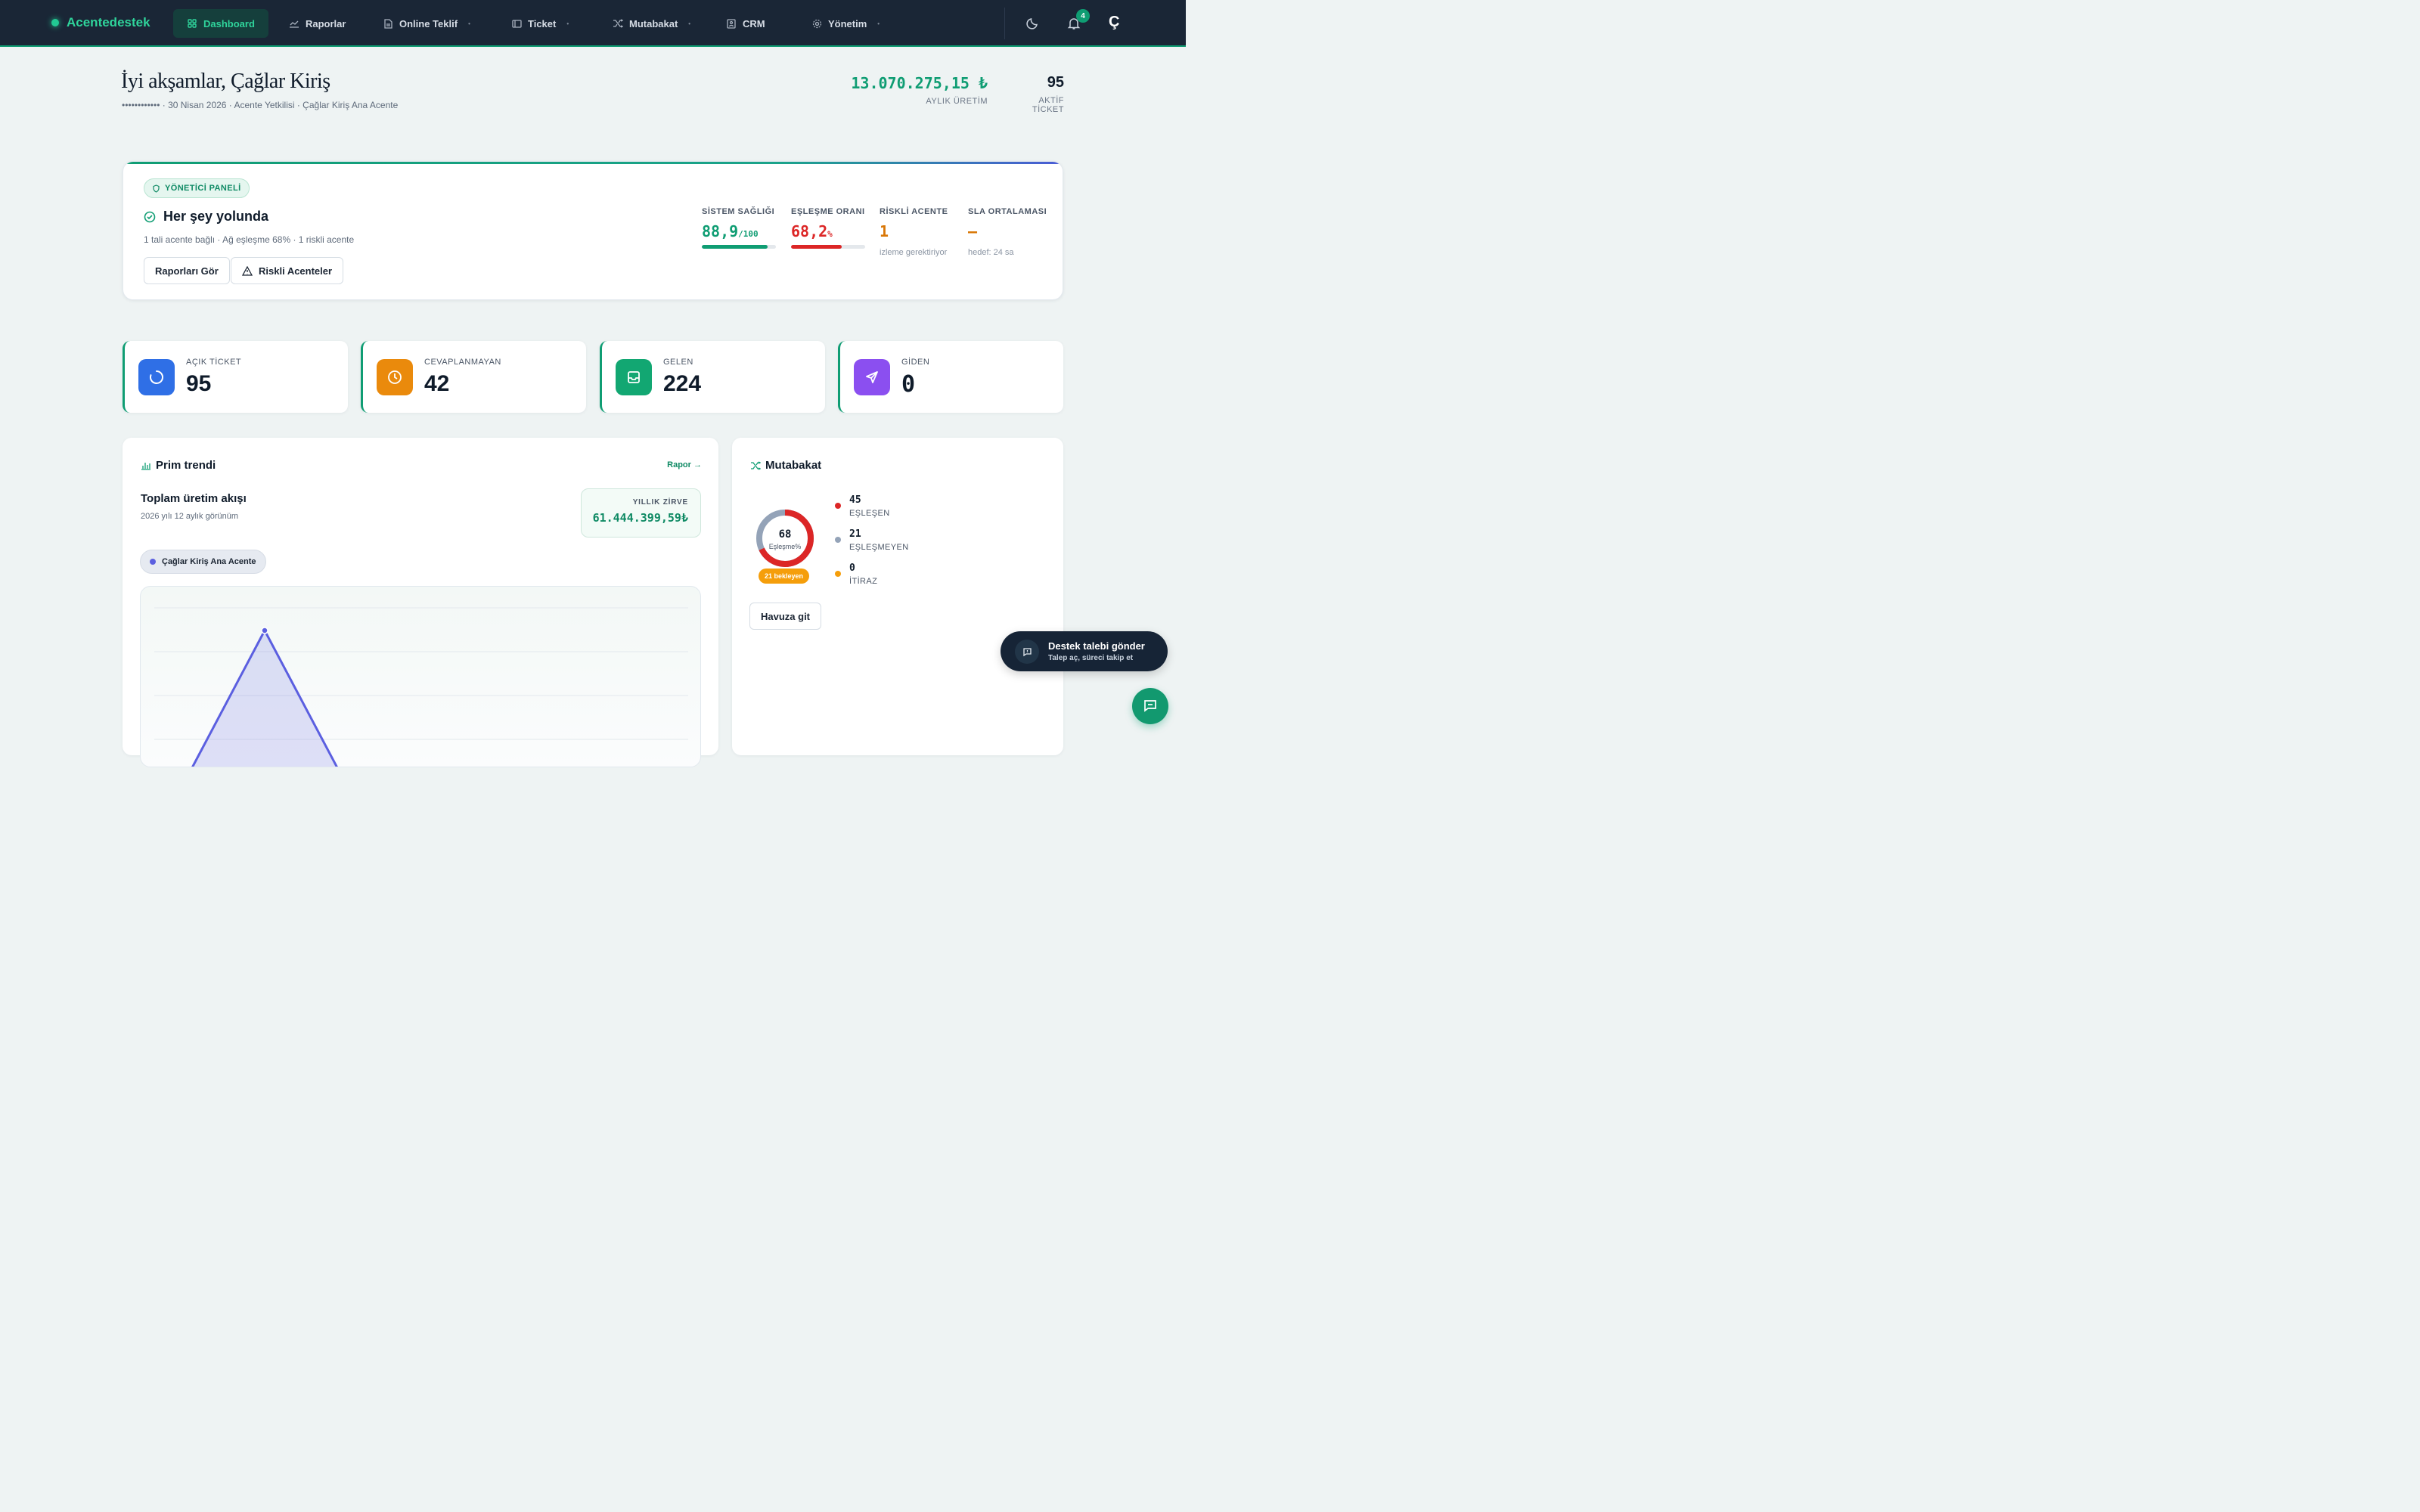 This screenshot has height=1512, width=2420. I want to click on nav-ticket-label: Ticket, so click(542, 23).